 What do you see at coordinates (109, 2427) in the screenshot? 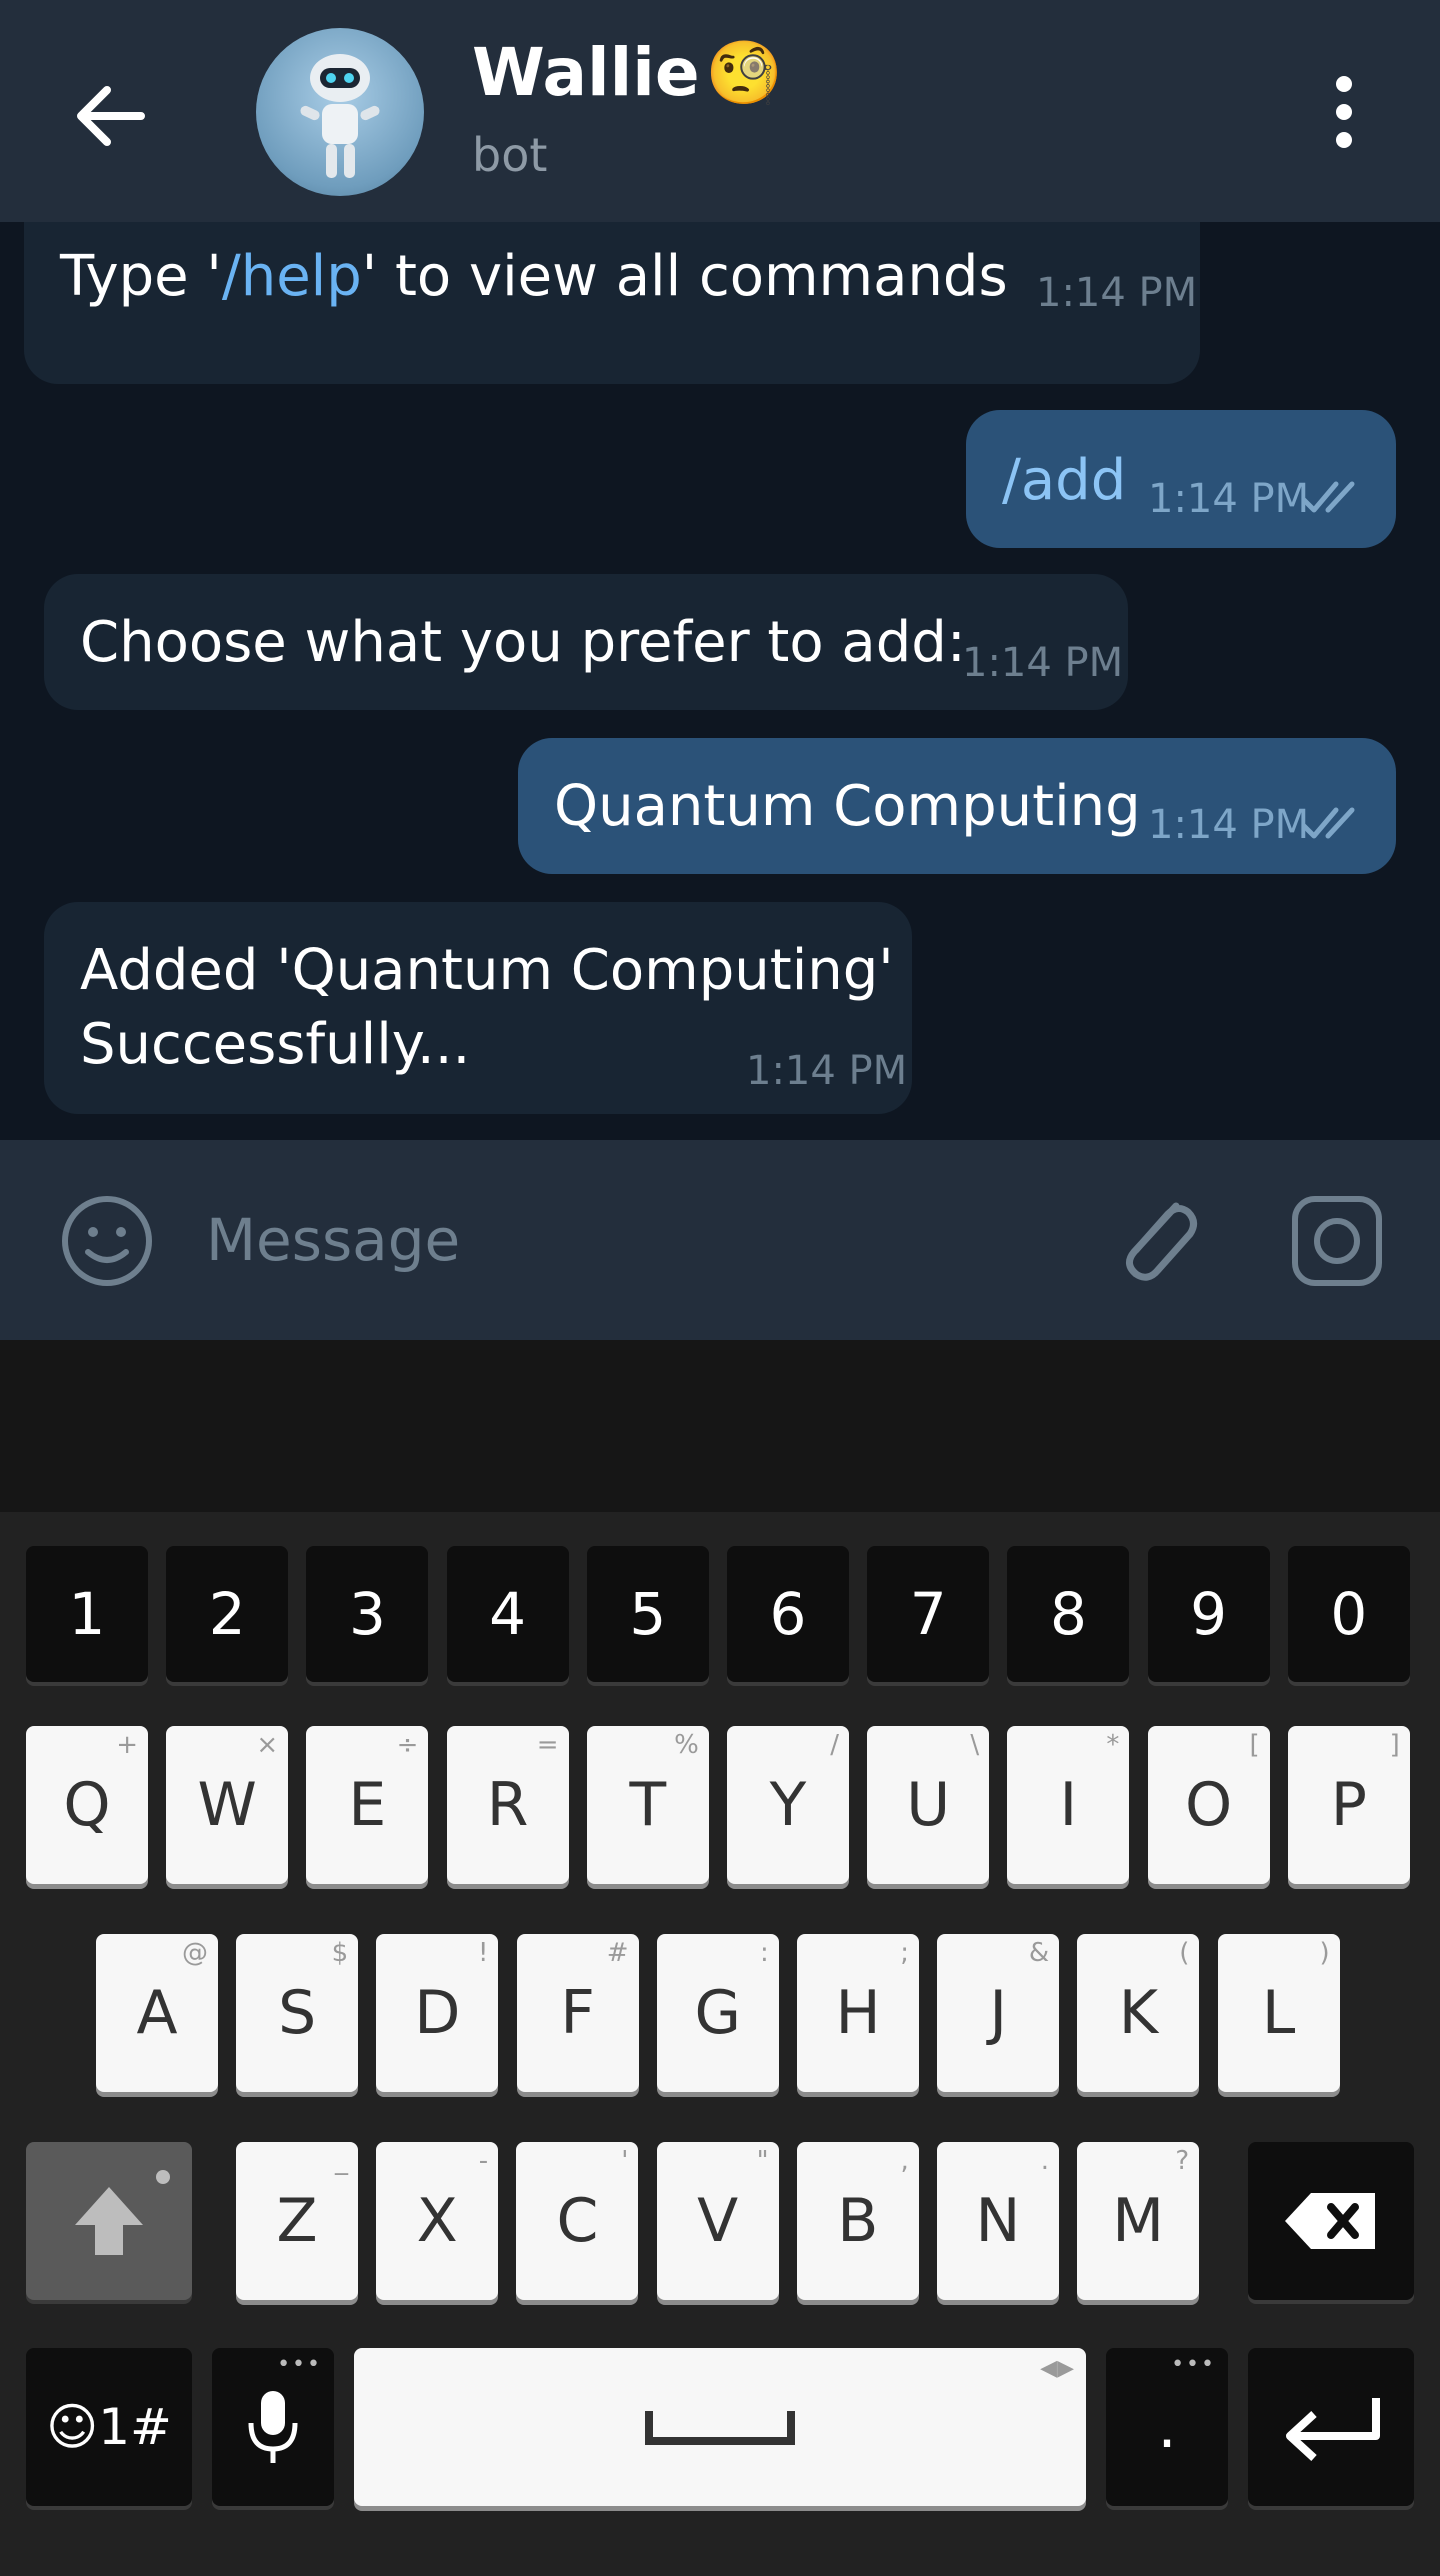
I see `symbols-key: ☺1#` at bounding box center [109, 2427].